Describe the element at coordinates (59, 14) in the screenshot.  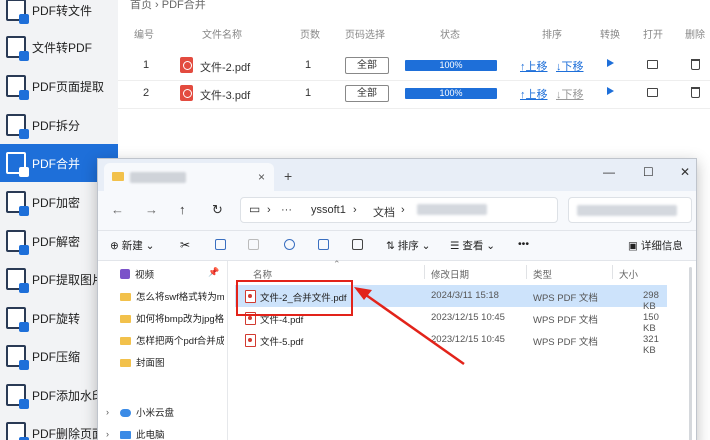
I see `sidebar-item-pdf-to-file: PDF转文件` at that location.